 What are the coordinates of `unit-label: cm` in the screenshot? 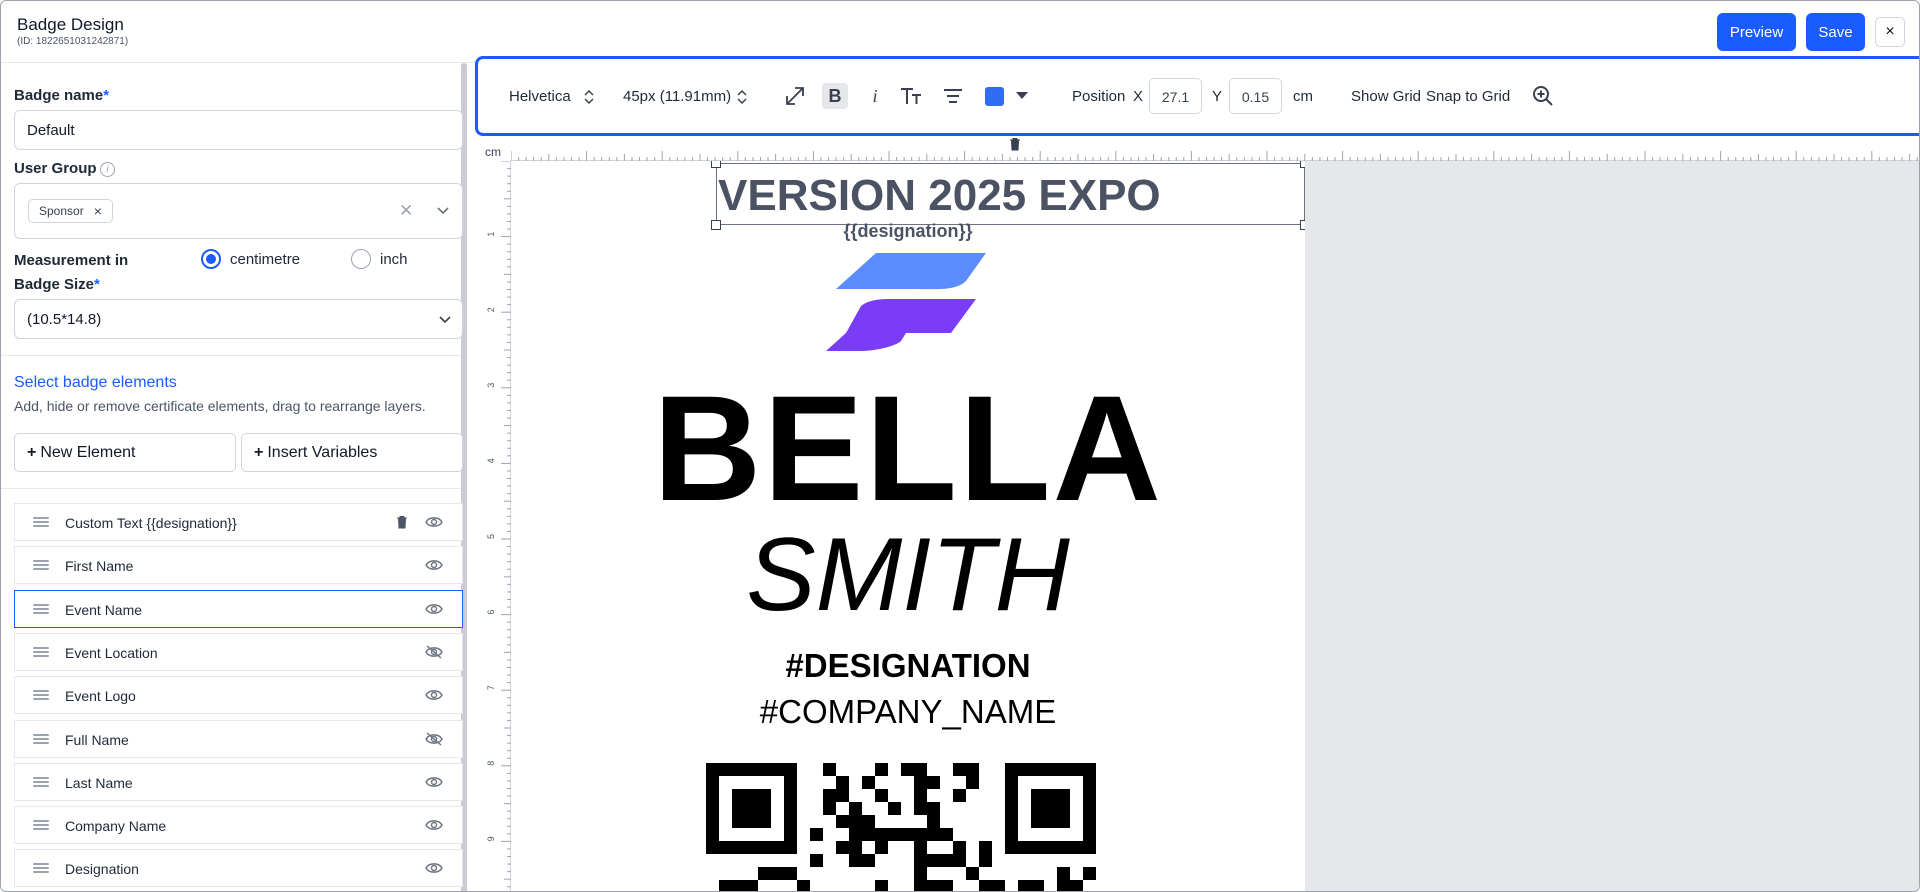 It's located at (1303, 96).